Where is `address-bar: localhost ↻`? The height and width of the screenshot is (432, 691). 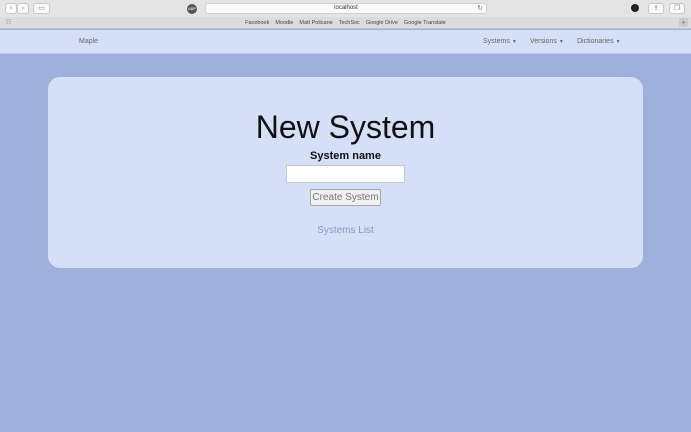
address-bar: localhost ↻ is located at coordinates (346, 8).